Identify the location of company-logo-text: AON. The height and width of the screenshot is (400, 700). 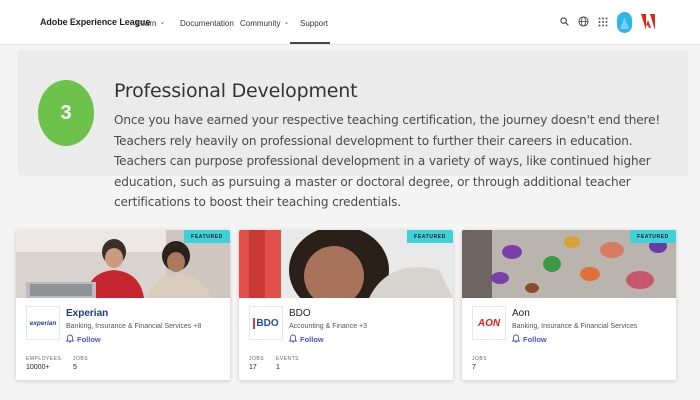
(489, 323).